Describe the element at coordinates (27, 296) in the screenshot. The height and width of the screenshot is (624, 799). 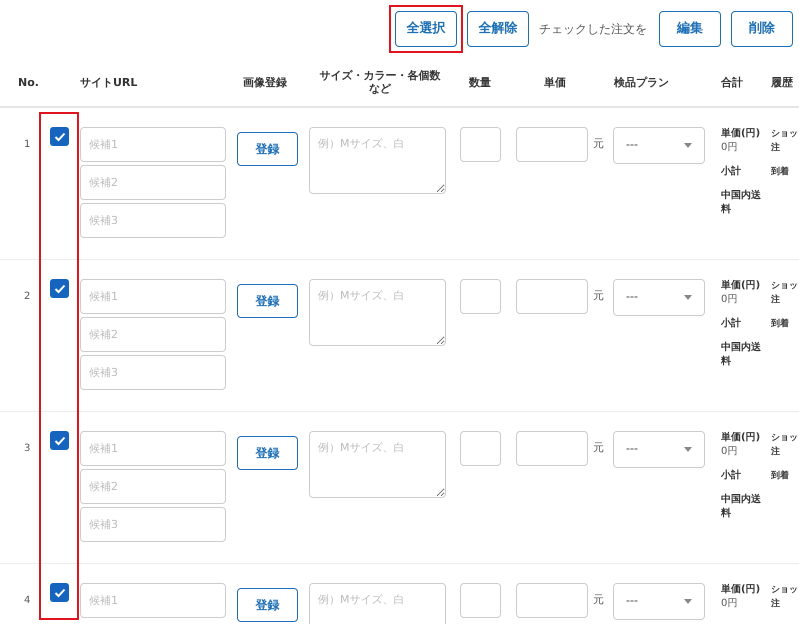
I see `row-number: 2` at that location.